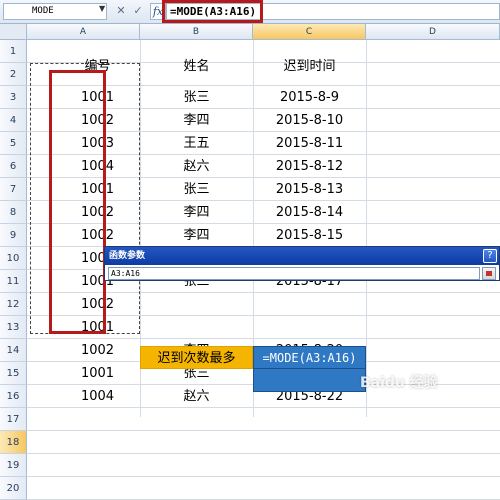 This screenshot has height=500, width=500. What do you see at coordinates (13, 488) in the screenshot?
I see `row-header-20: 20` at bounding box center [13, 488].